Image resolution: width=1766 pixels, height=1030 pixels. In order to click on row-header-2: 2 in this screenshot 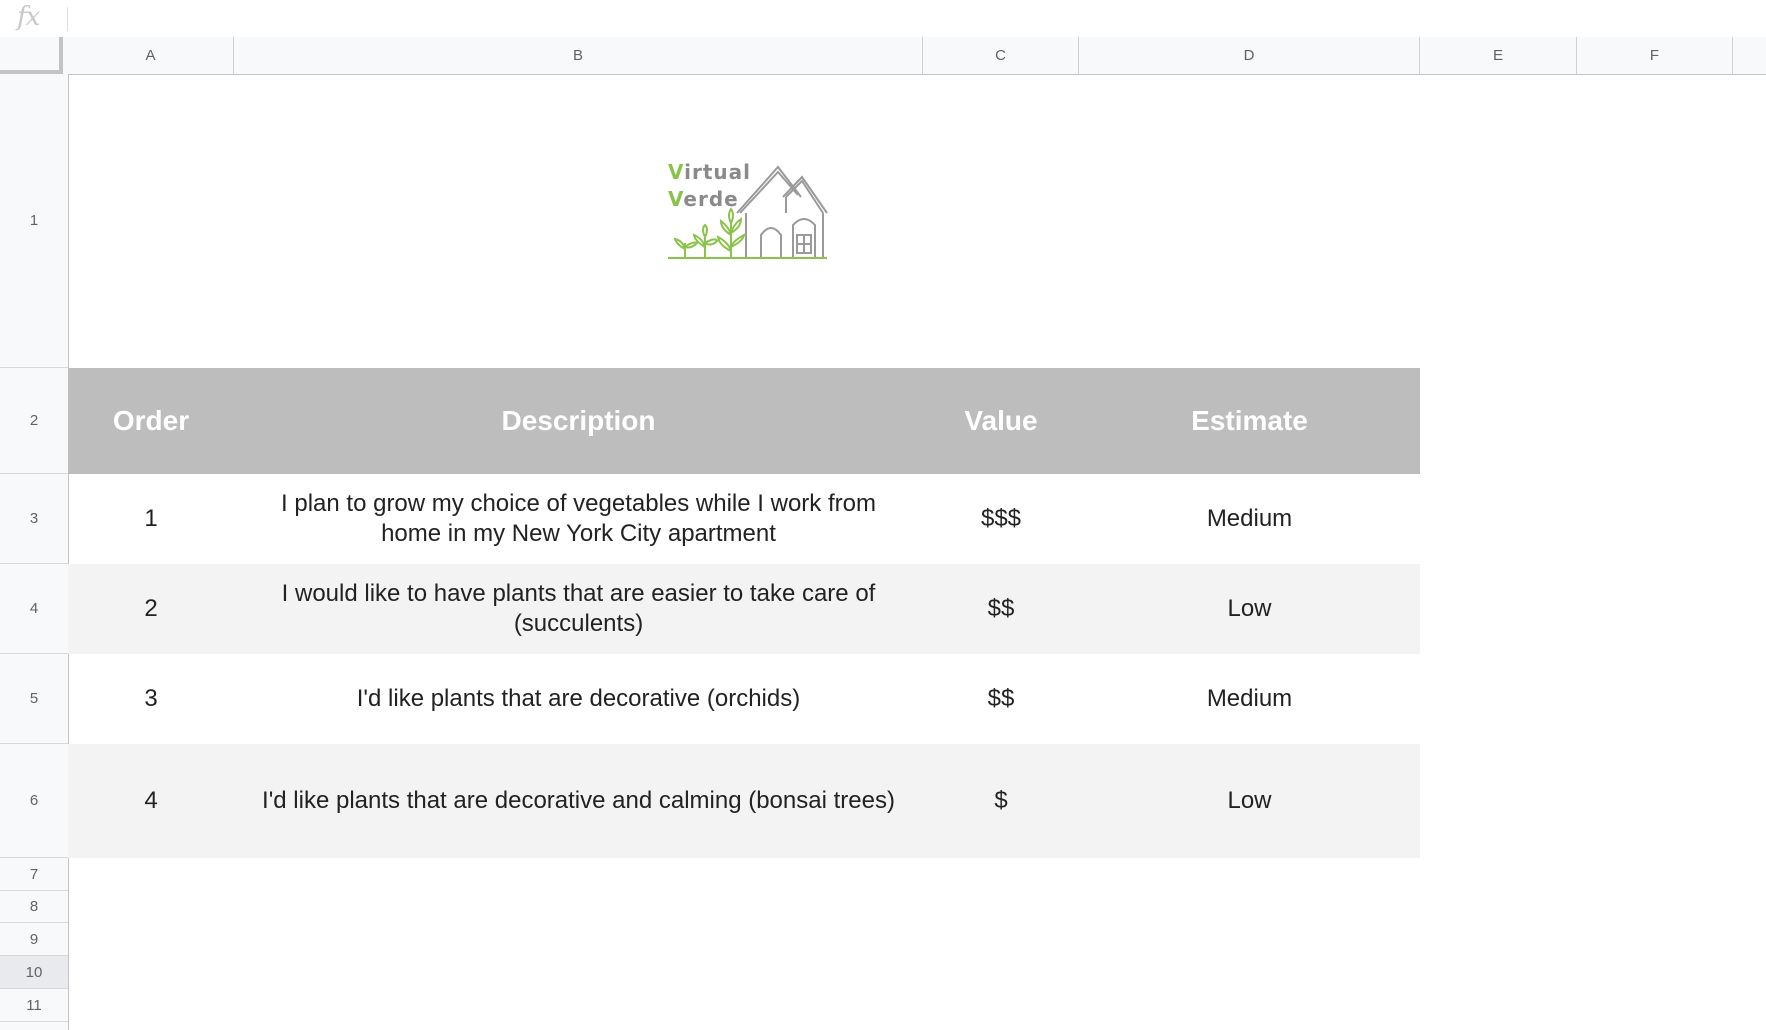, I will do `click(34, 421)`.